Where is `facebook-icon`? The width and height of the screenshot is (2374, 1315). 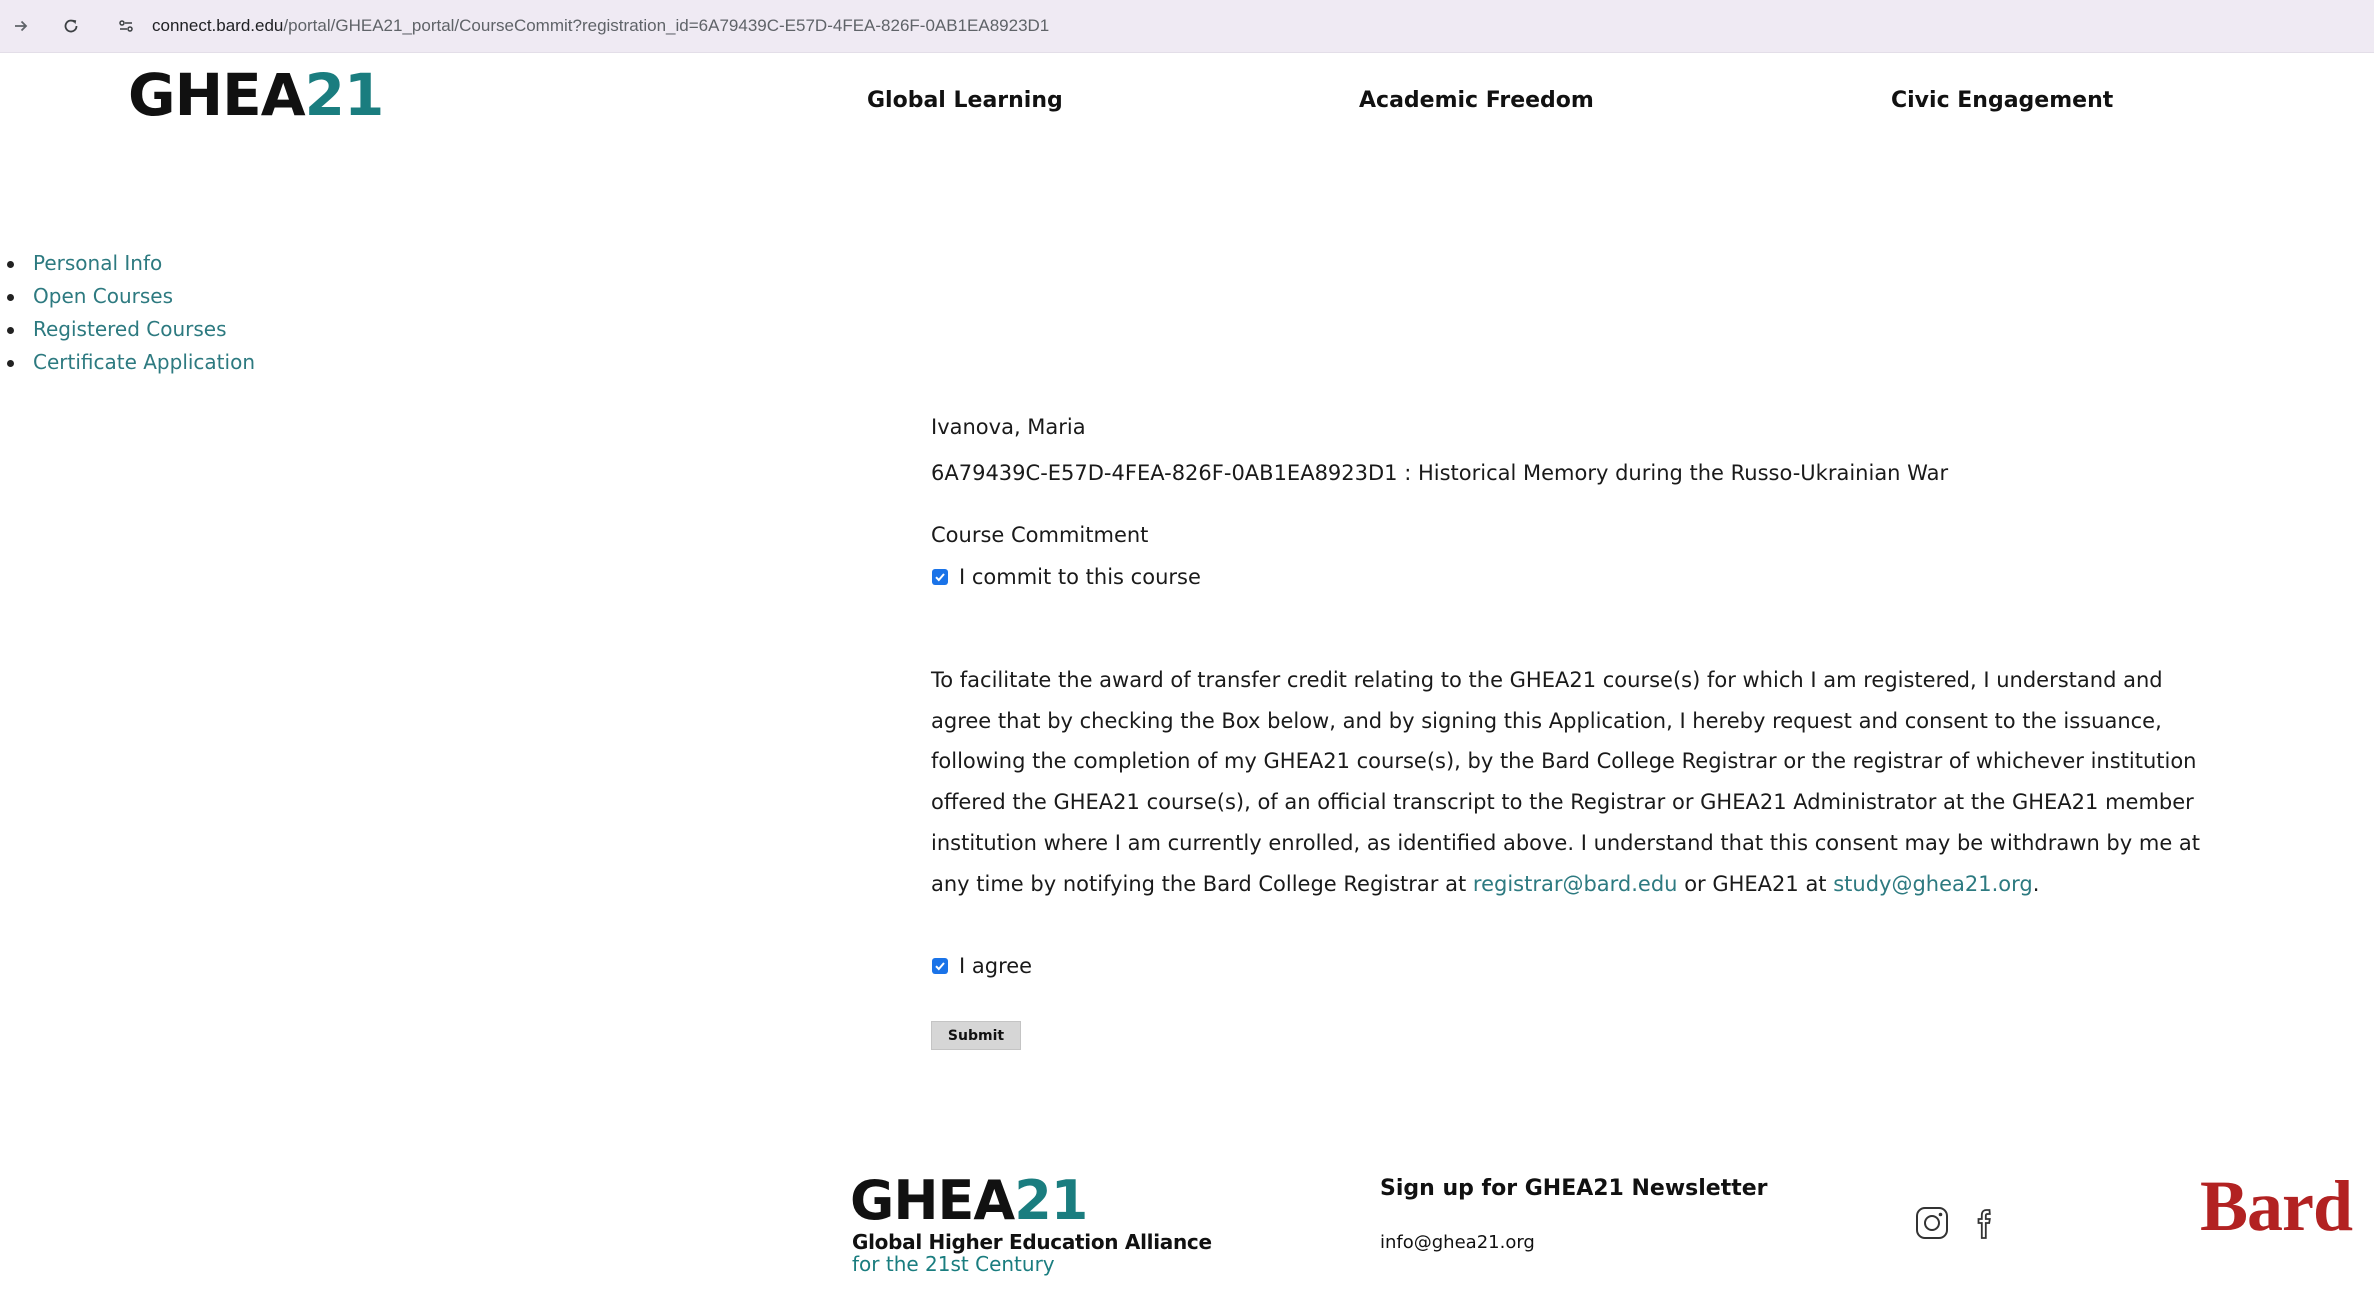 facebook-icon is located at coordinates (1986, 1223).